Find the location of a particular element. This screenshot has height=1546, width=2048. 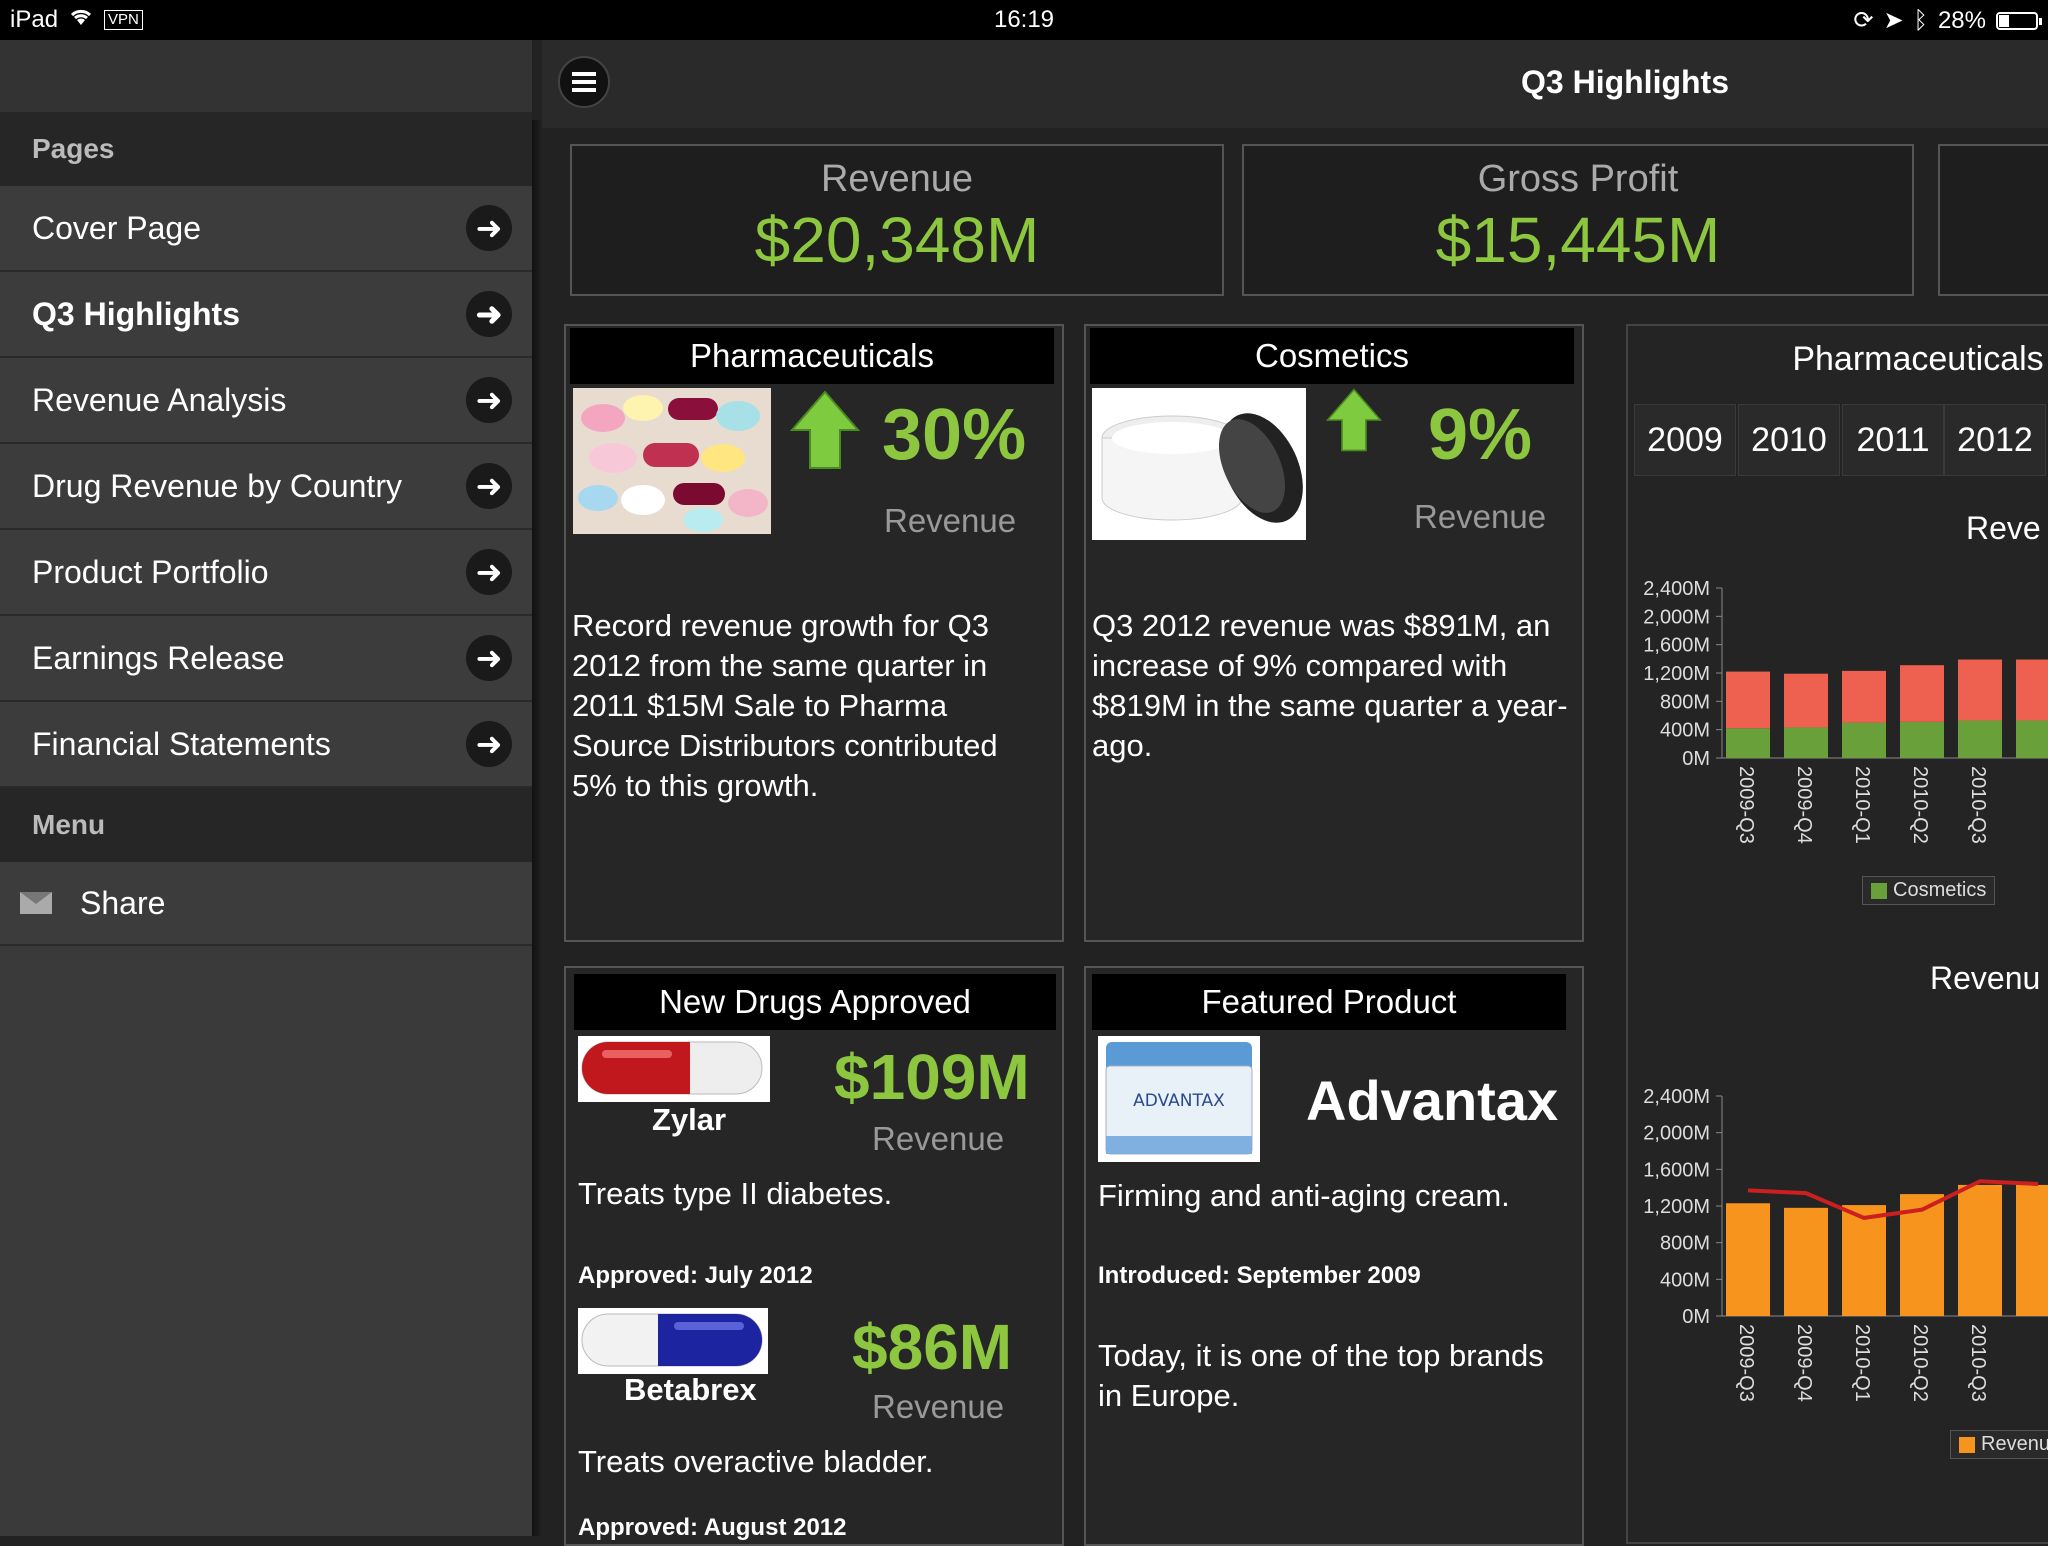

tab-2010: 2010 is located at coordinates (1789, 440).